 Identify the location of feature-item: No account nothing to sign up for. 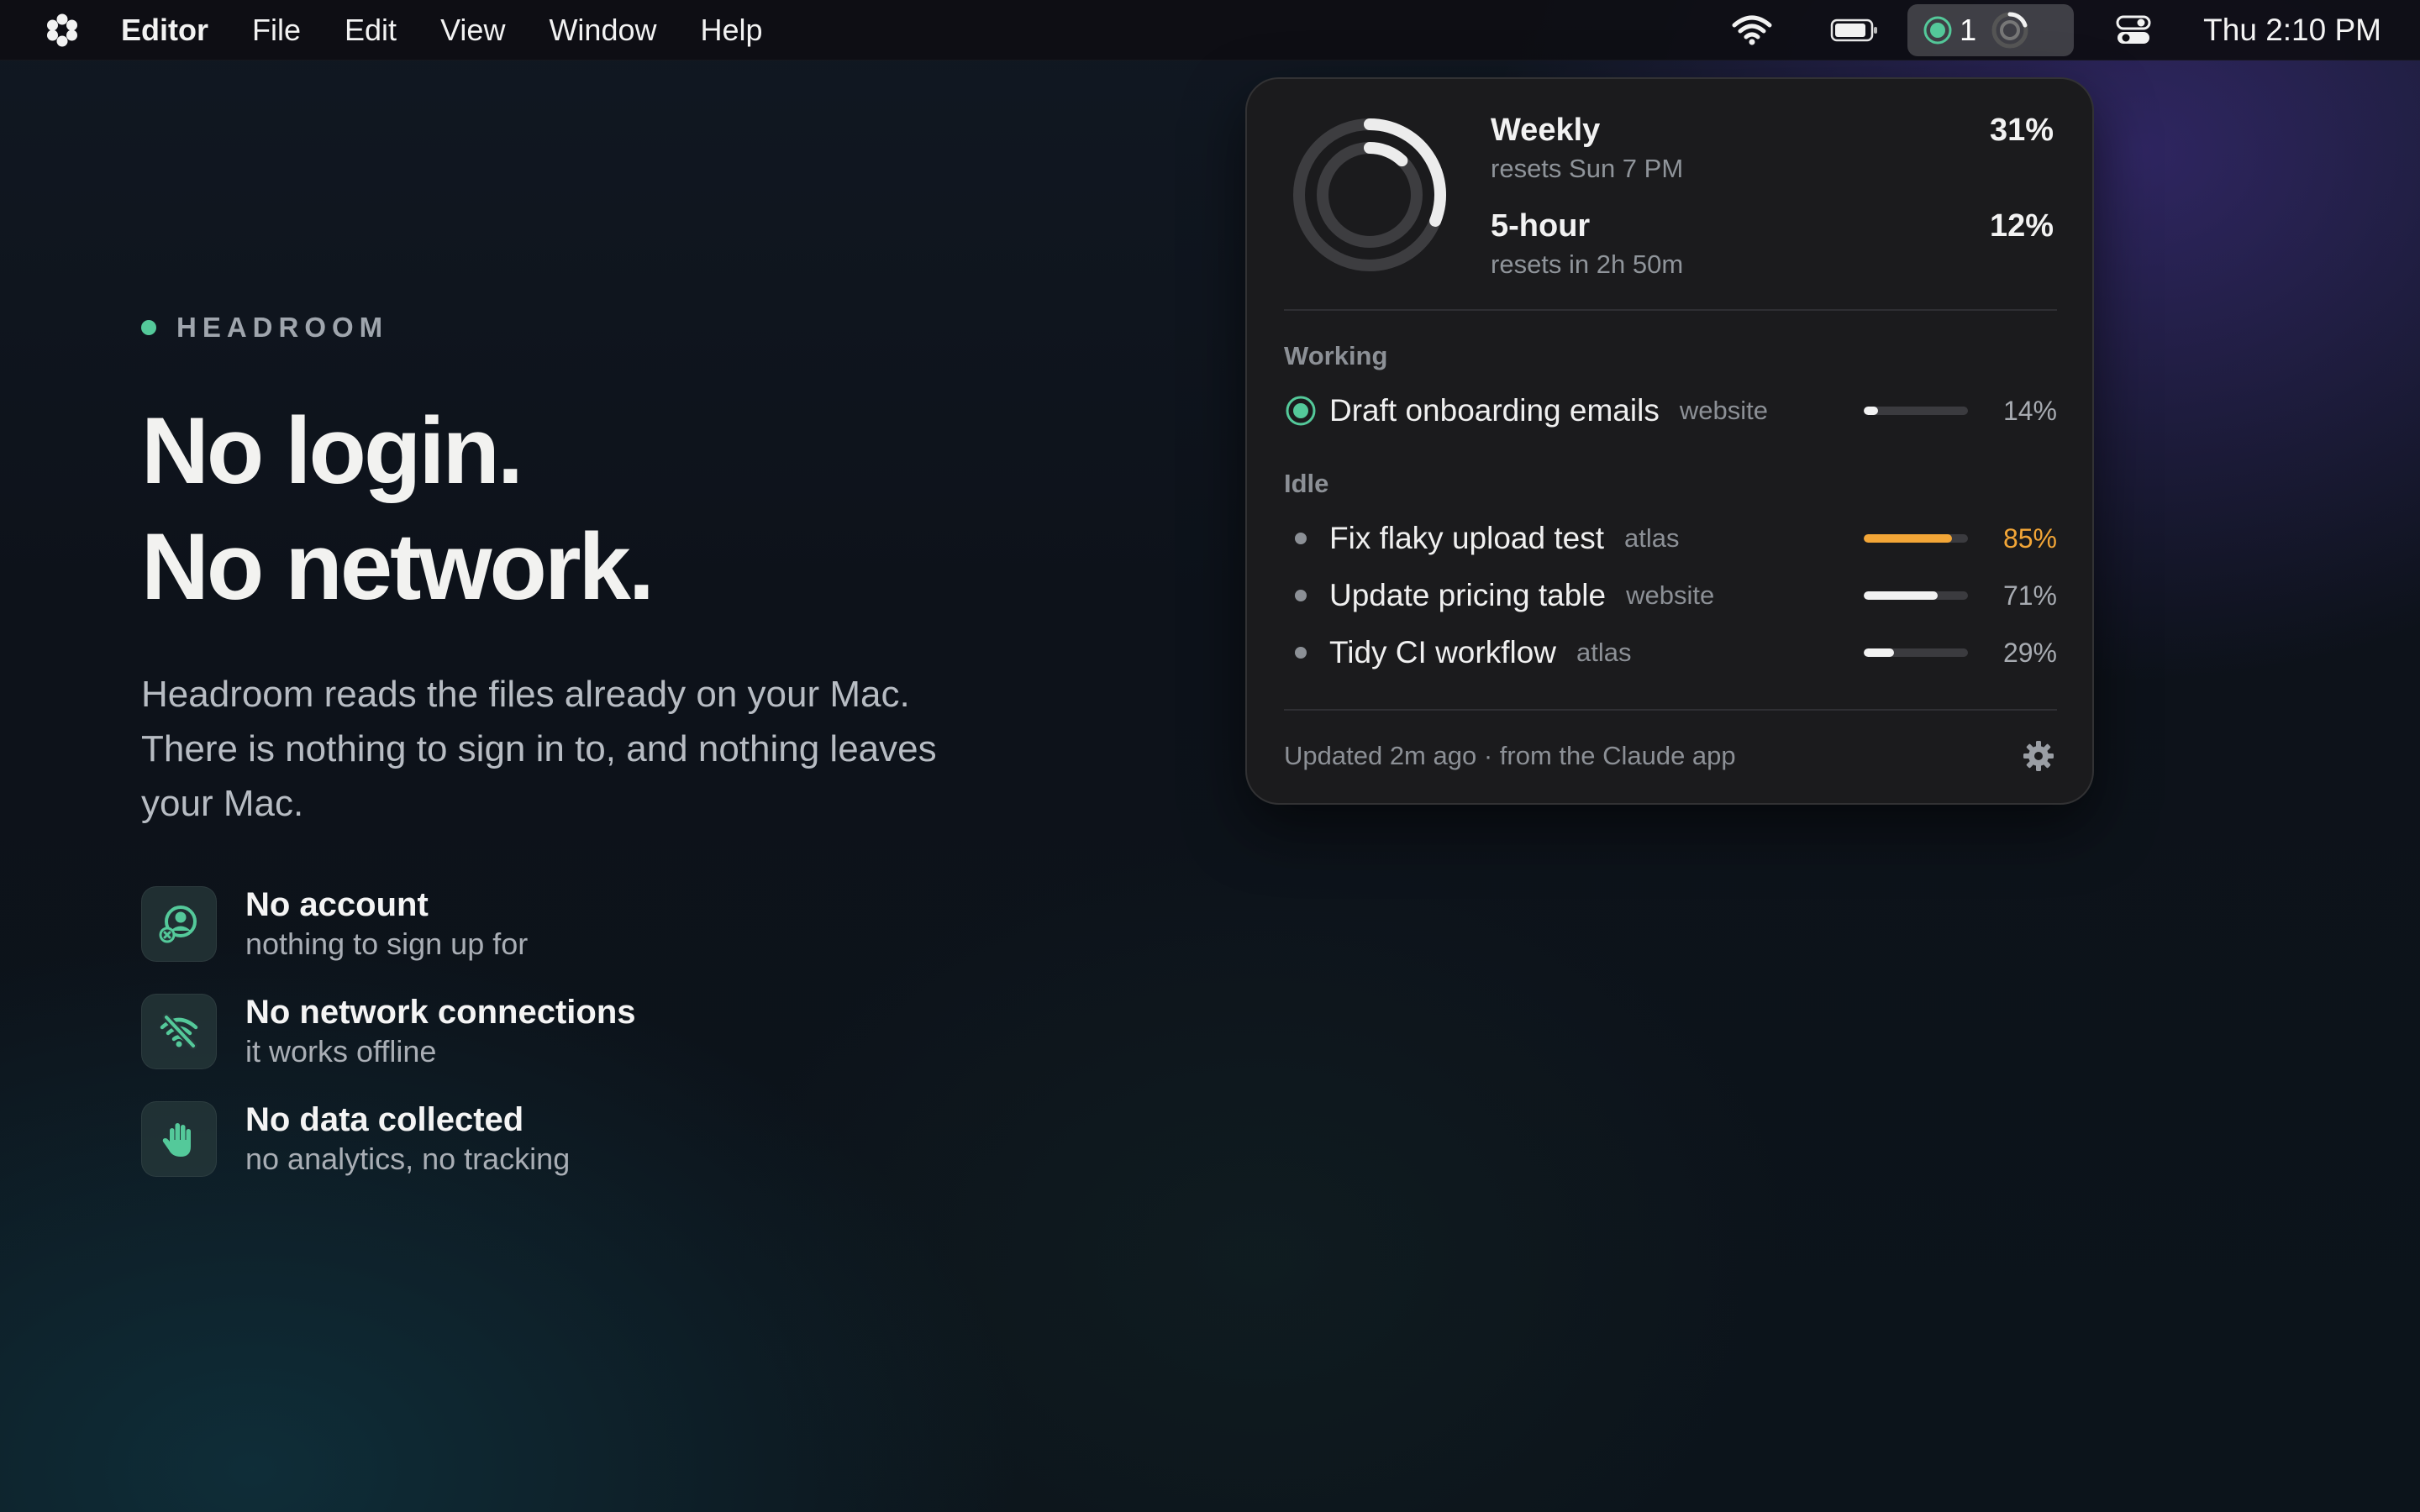
(645, 924).